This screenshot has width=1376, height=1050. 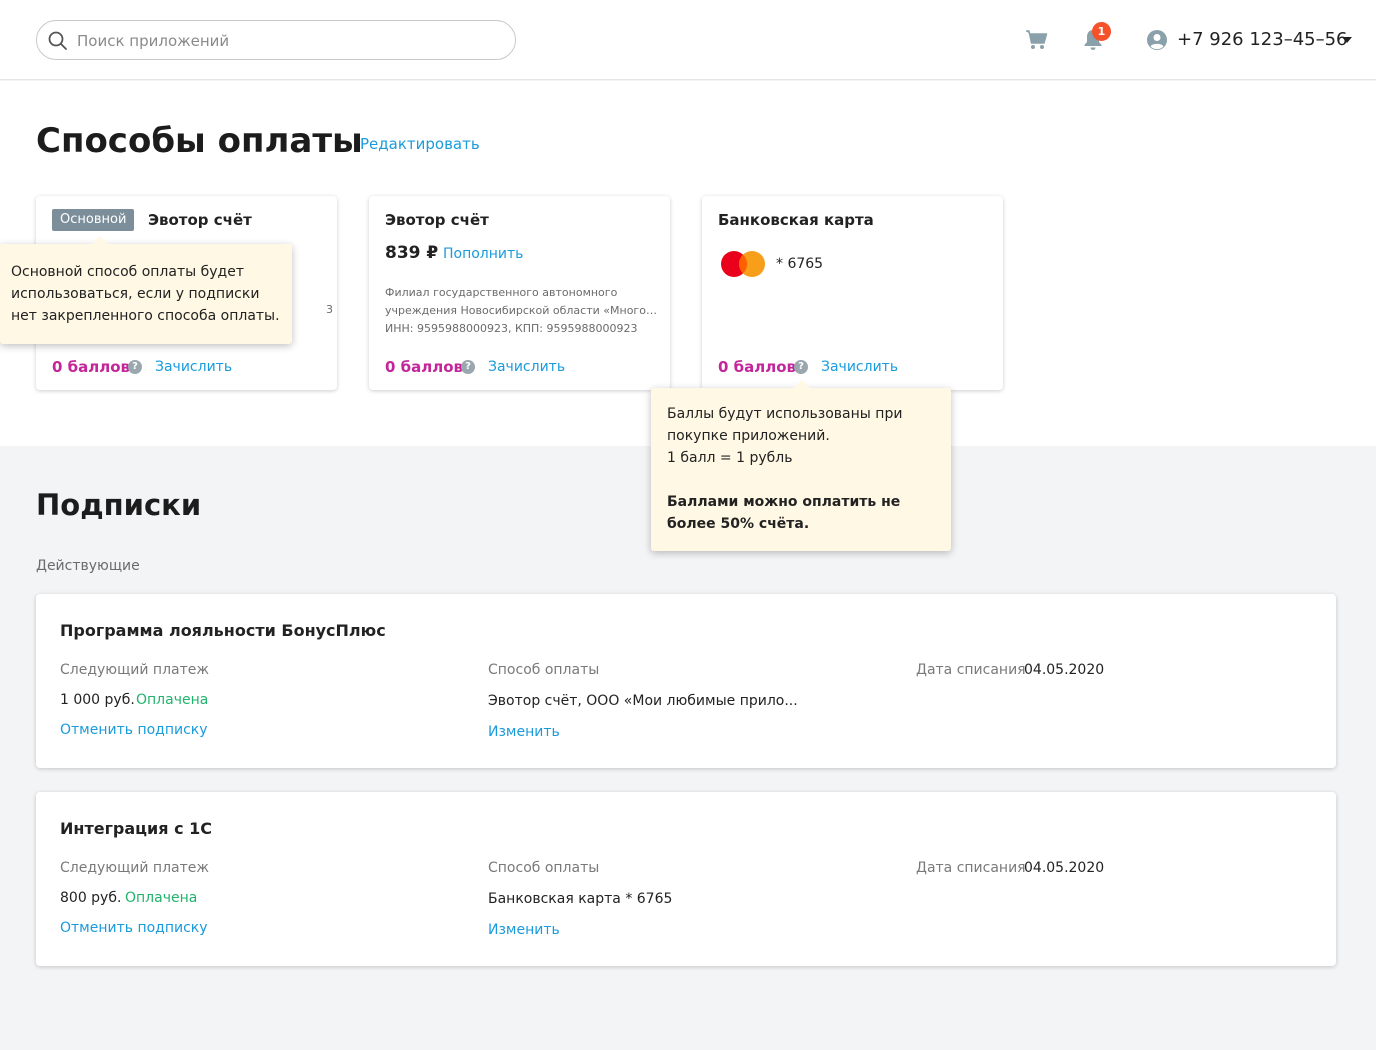 I want to click on payment-amount: 800 руб., so click(x=91, y=898).